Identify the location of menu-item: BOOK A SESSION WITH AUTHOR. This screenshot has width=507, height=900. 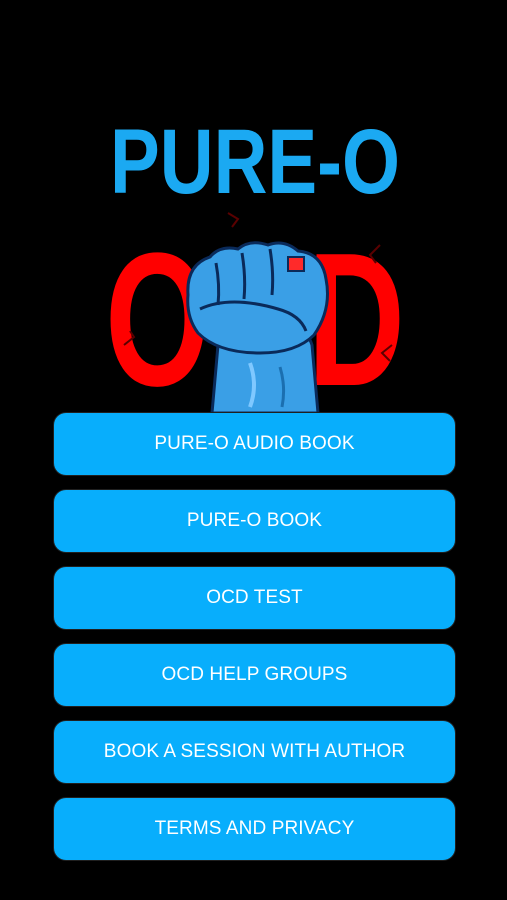
(254, 752).